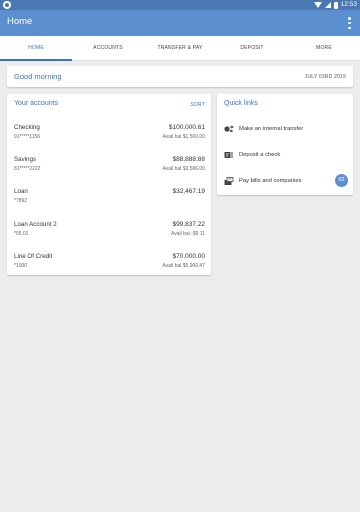  I want to click on quick-link-label: Pay bills and companies, so click(270, 181).